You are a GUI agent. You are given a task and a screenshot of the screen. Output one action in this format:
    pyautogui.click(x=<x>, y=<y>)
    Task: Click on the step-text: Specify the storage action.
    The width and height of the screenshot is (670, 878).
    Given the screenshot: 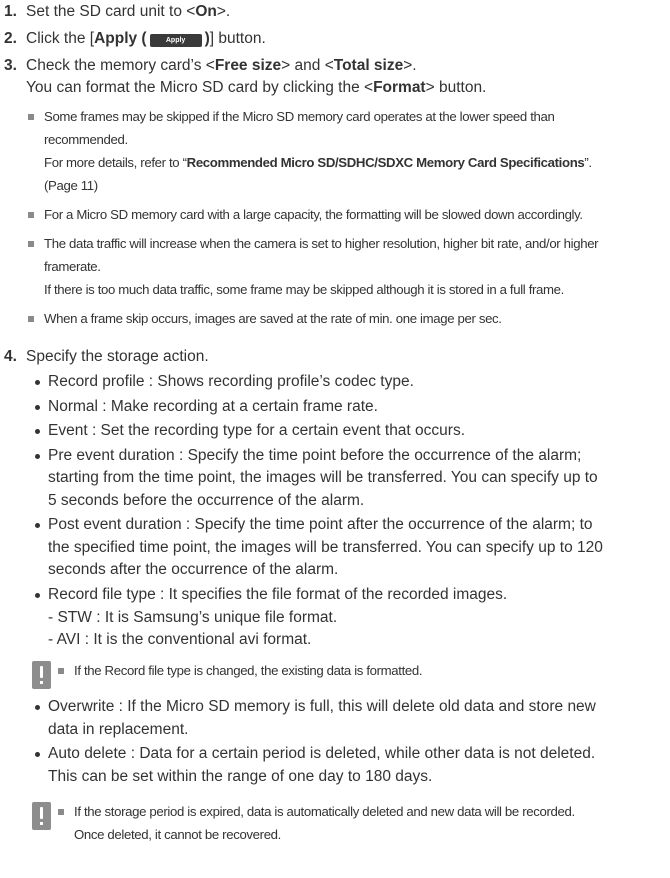 What is the action you would take?
    pyautogui.click(x=117, y=356)
    